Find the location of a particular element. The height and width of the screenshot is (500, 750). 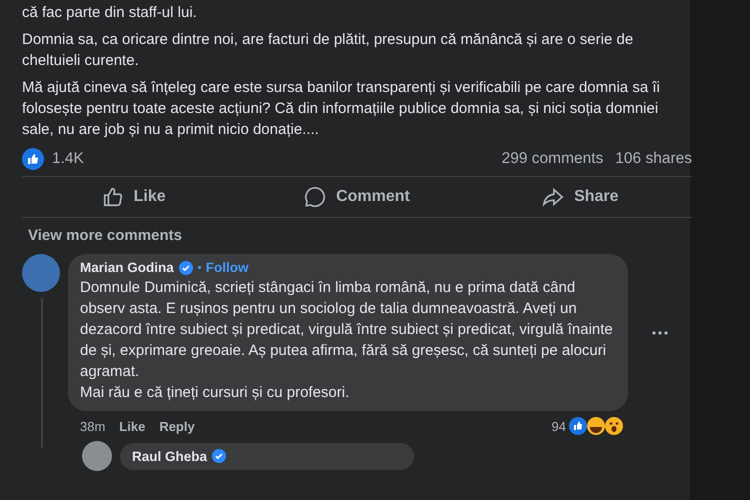

reaction-emojis-icon is located at coordinates (597, 426).